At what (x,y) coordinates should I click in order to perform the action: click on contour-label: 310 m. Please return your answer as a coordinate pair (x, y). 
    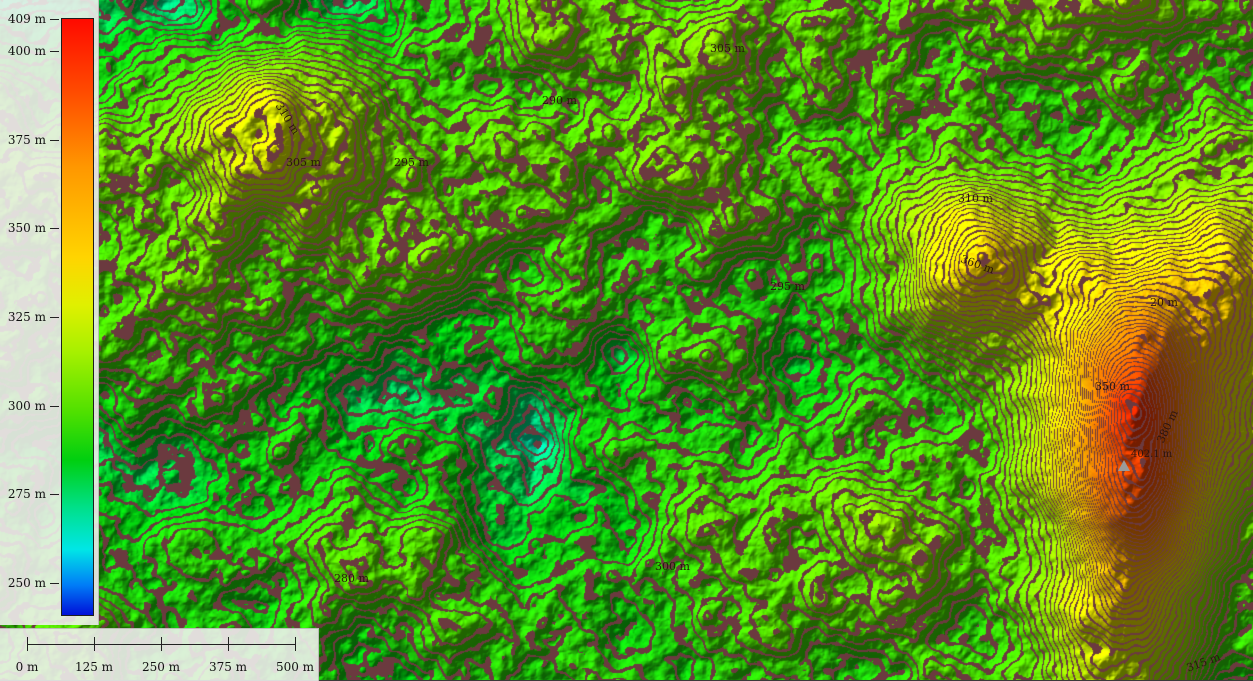
    Looking at the image, I should click on (975, 198).